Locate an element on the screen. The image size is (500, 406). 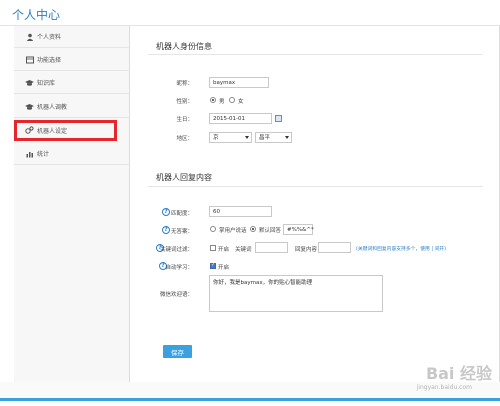
city-select: 昌平 is located at coordinates (273, 137).